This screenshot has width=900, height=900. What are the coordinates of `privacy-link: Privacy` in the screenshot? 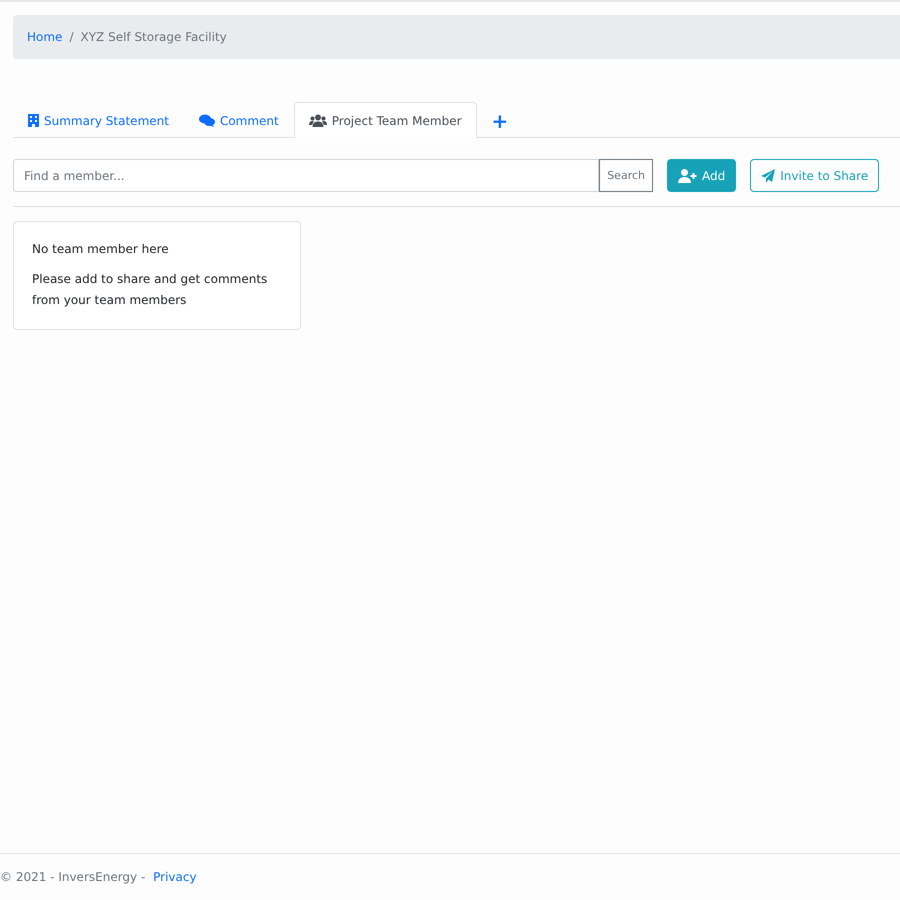 It's located at (175, 877).